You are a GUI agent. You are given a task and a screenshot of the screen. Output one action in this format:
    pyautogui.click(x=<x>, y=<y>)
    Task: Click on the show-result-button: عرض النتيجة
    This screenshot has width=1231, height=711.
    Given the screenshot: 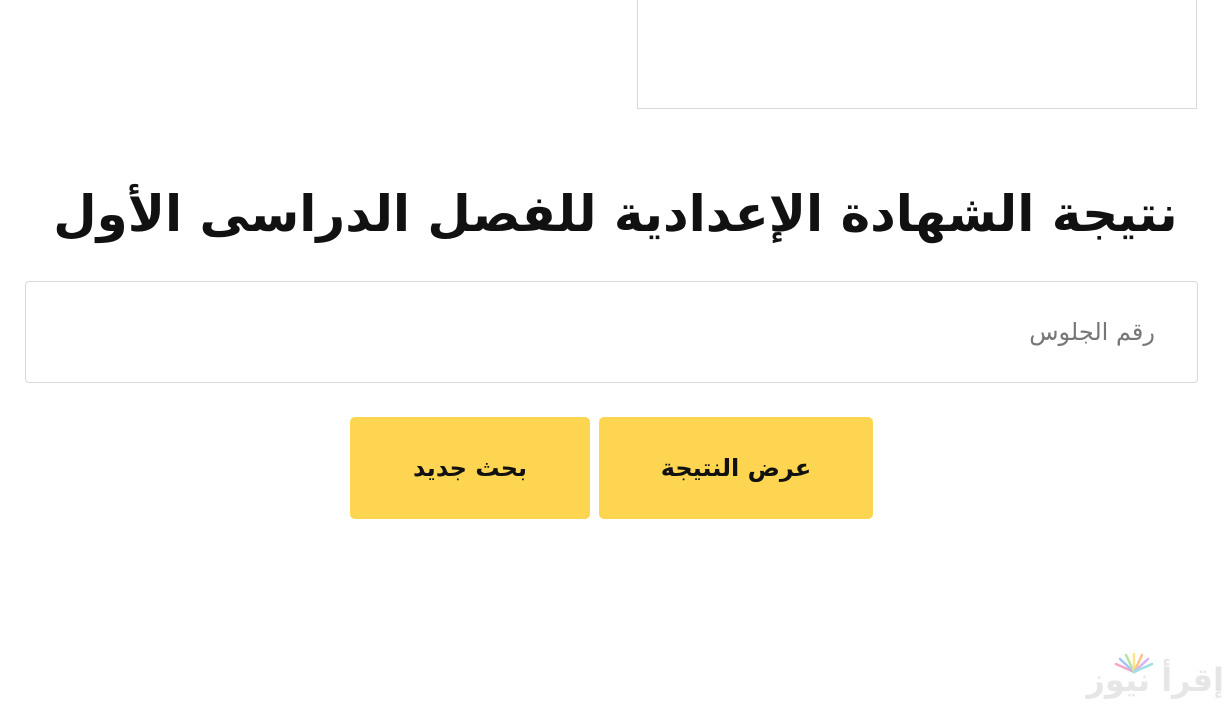 What is the action you would take?
    pyautogui.click(x=736, y=468)
    